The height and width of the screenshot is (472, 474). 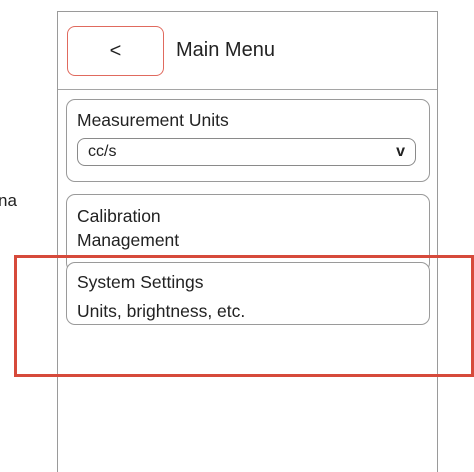 I want to click on system-settings-subtitle: Units, brightness, etc., so click(x=161, y=311).